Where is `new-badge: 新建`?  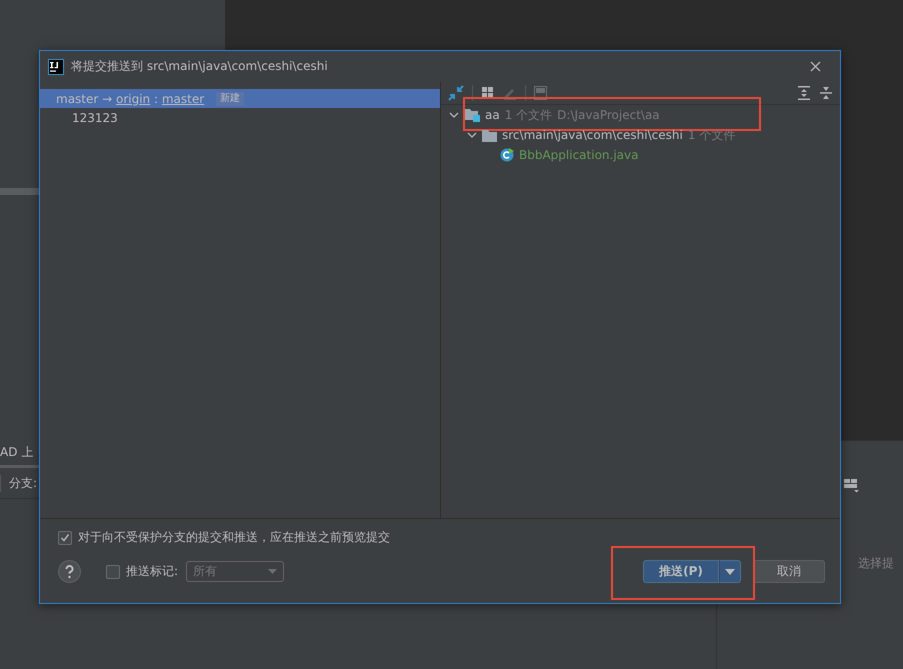
new-badge: 新建 is located at coordinates (230, 99).